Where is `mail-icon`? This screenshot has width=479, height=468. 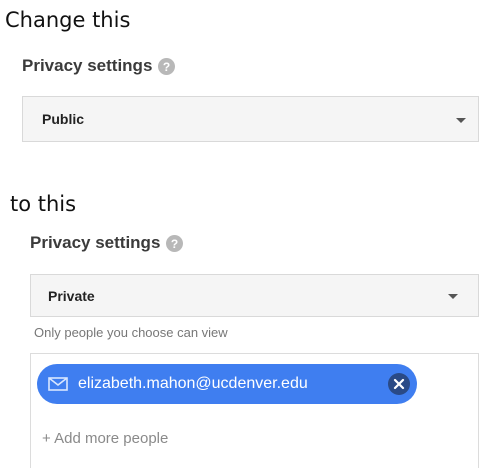
mail-icon is located at coordinates (58, 384).